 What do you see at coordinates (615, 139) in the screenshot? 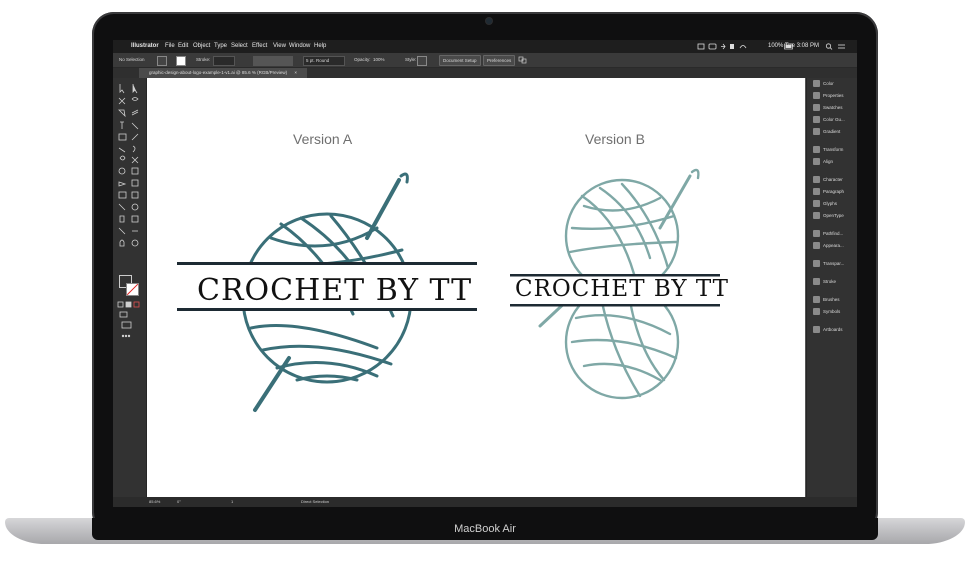
I see `version-b-label: Version B` at bounding box center [615, 139].